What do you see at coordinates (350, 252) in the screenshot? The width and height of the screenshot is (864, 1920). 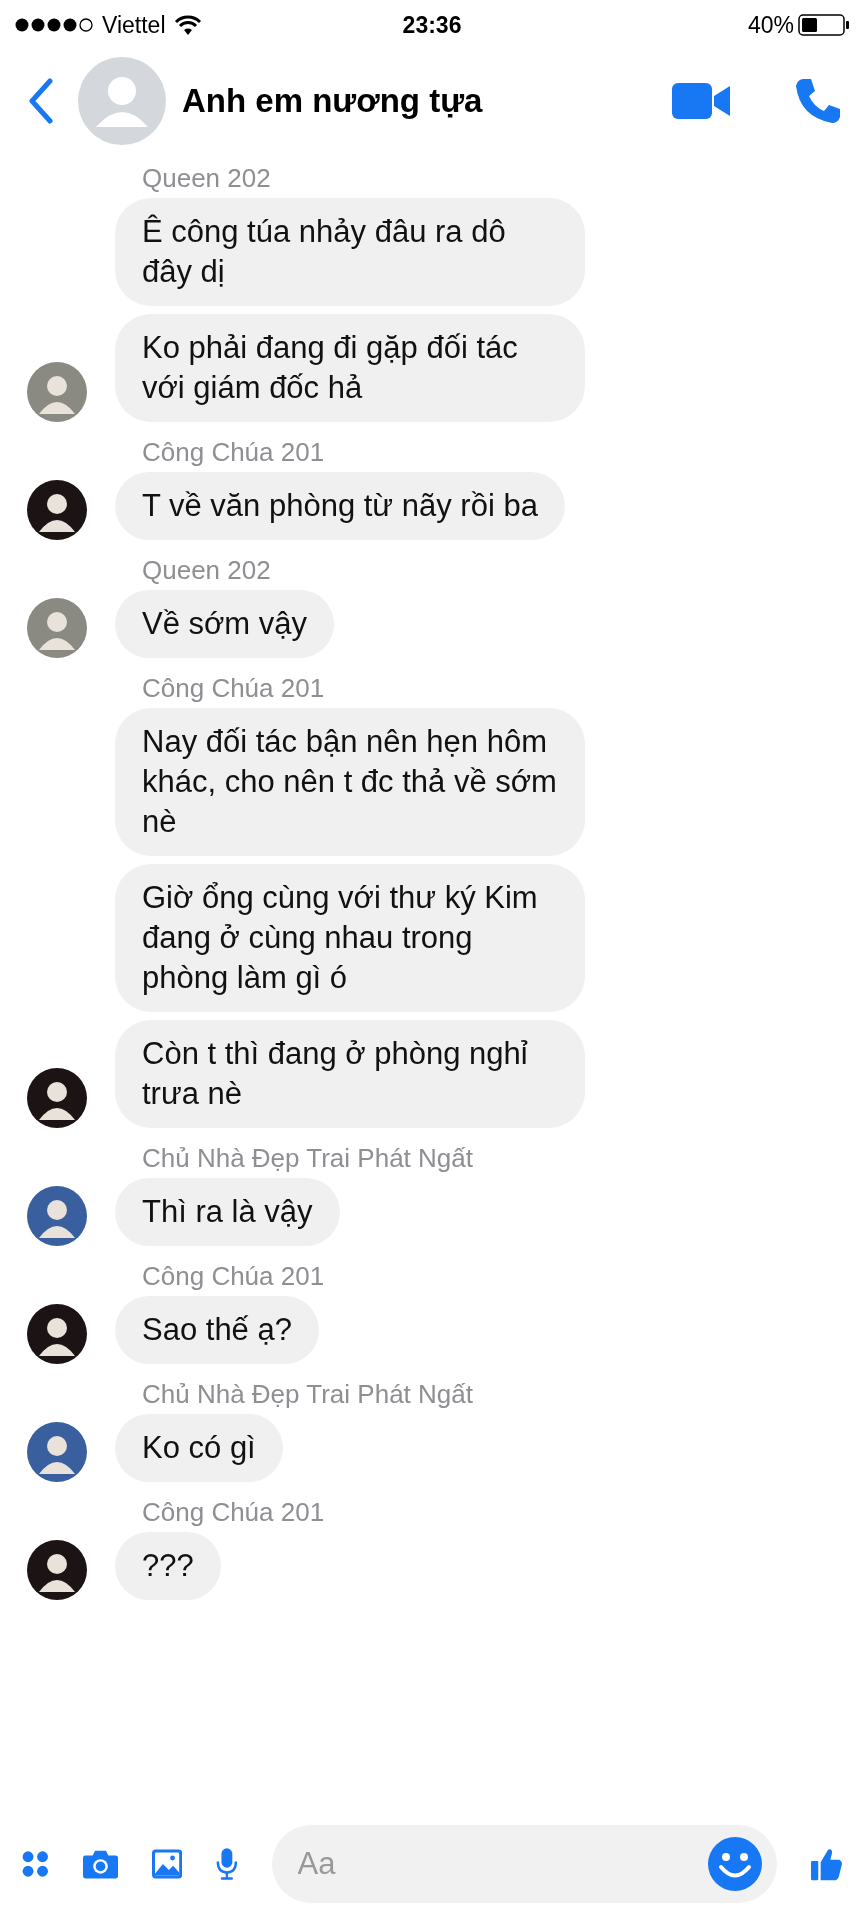 I see `message-bubble: Ê công túa nhảy đâu ra dô đây dị` at bounding box center [350, 252].